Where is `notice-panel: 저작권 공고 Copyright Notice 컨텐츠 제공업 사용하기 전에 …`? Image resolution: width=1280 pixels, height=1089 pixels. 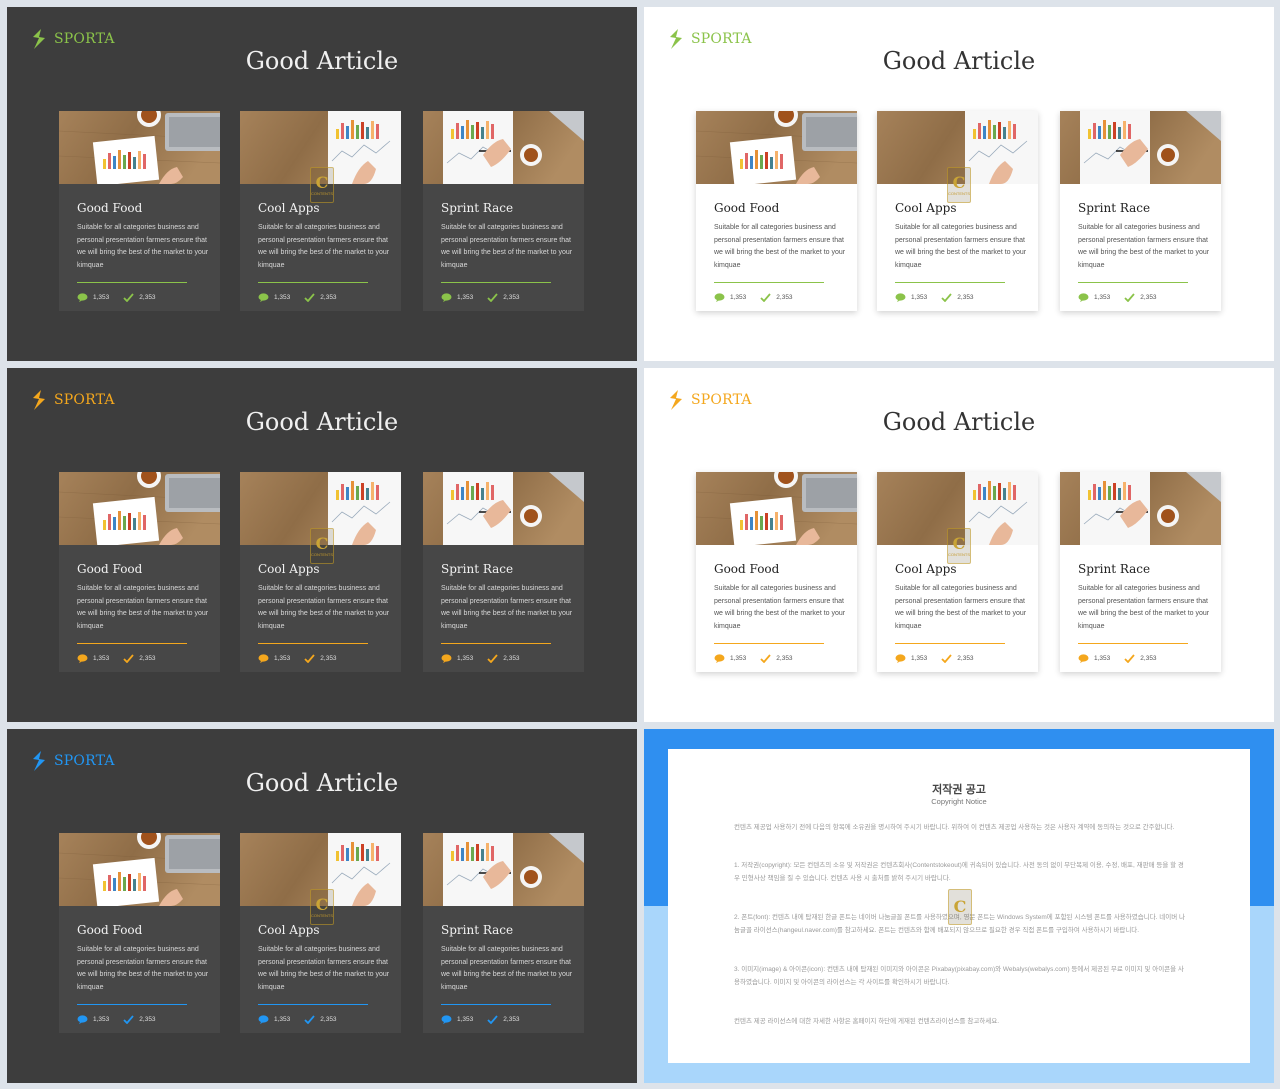 notice-panel: 저작권 공고 Copyright Notice 컨텐츠 제공업 사용하기 전에 … is located at coordinates (959, 906).